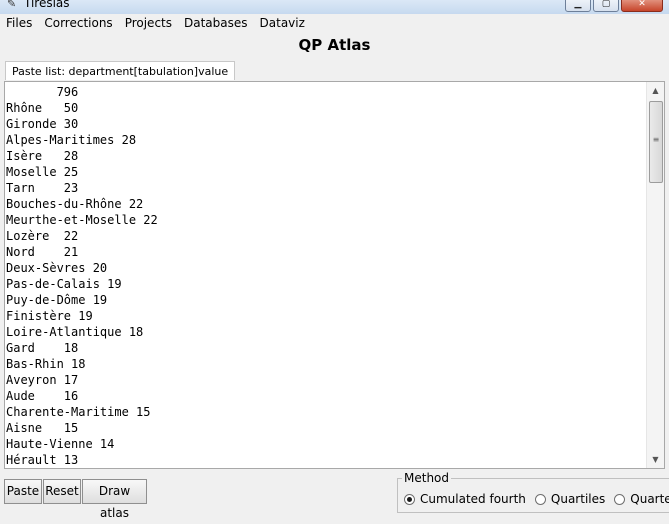 This screenshot has height=524, width=669. I want to click on menu-dataviz: Dataviz, so click(282, 23).